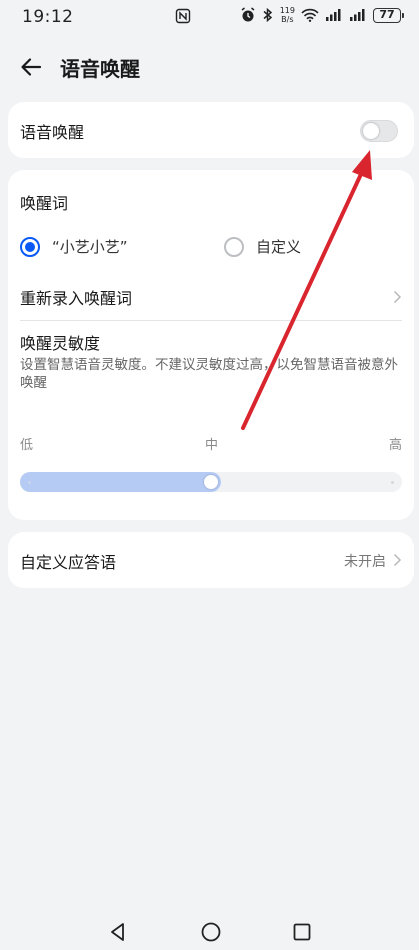 This screenshot has width=419, height=950. What do you see at coordinates (248, 14) in the screenshot?
I see `alarm-icon` at bounding box center [248, 14].